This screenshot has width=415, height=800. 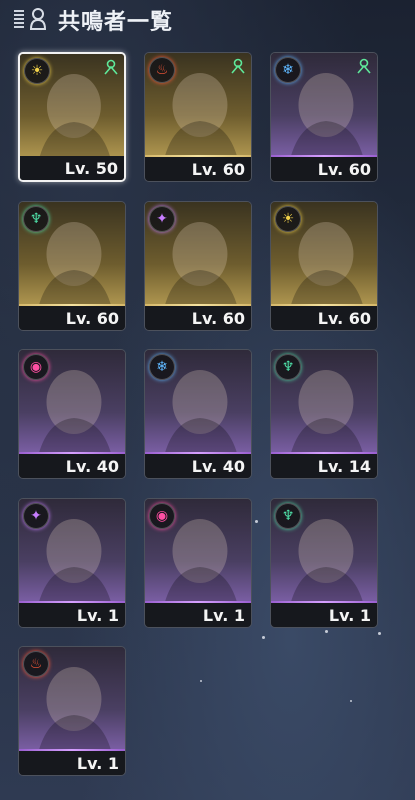 I want to click on resonator-card: Lv. 60 ♆, so click(x=72, y=266).